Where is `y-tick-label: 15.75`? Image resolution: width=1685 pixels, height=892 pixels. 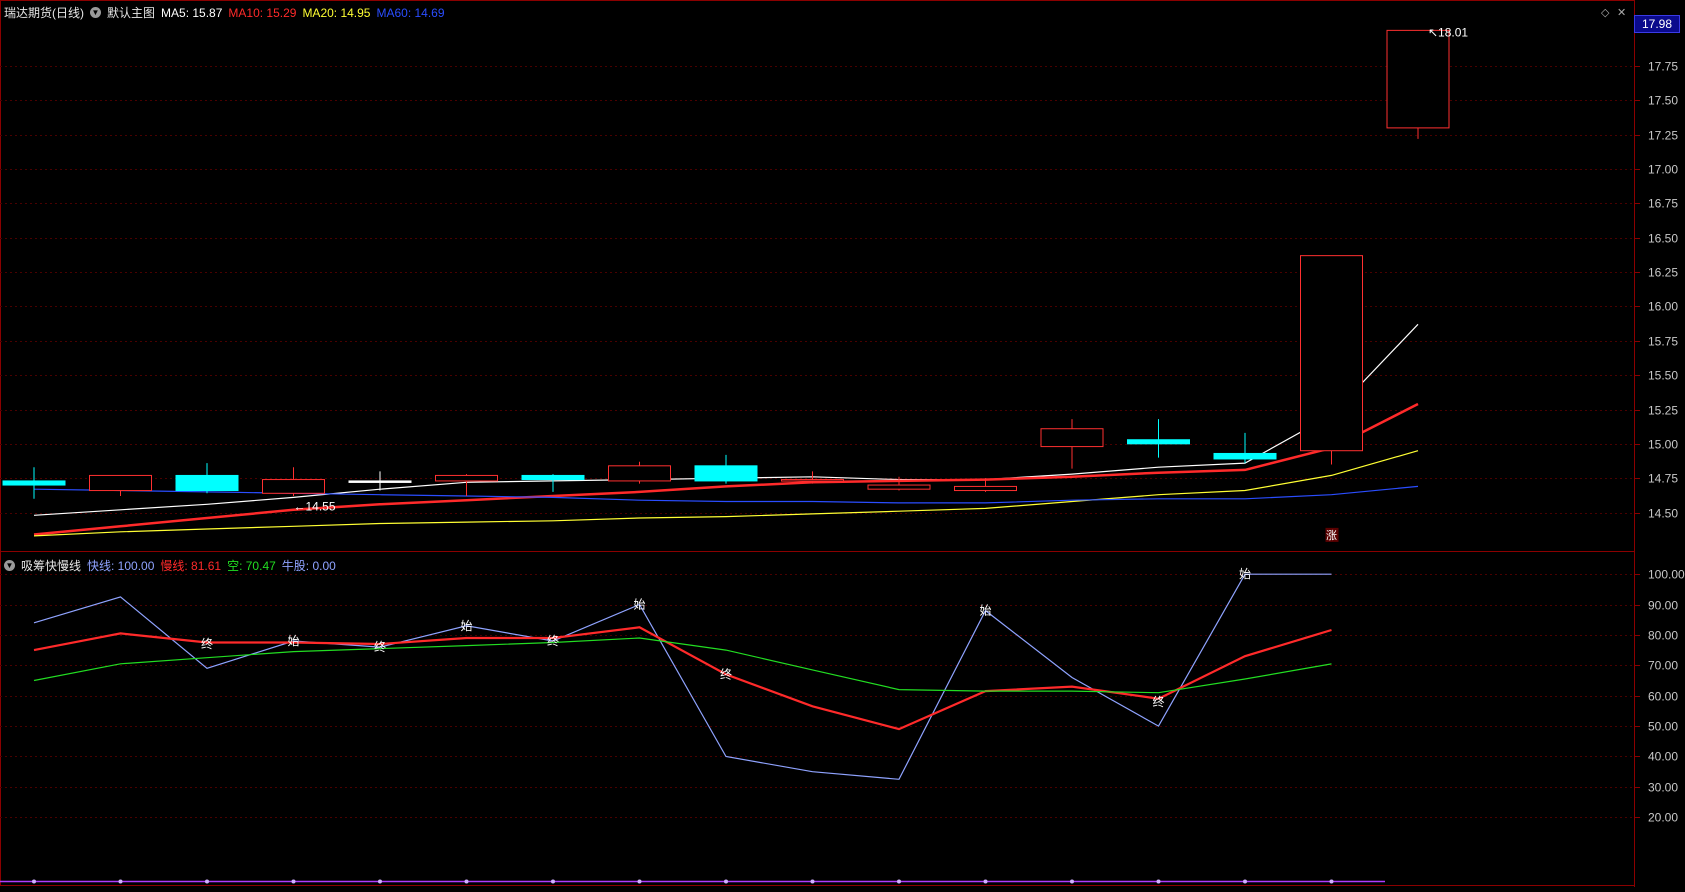
y-tick-label: 15.75 is located at coordinates (1663, 342).